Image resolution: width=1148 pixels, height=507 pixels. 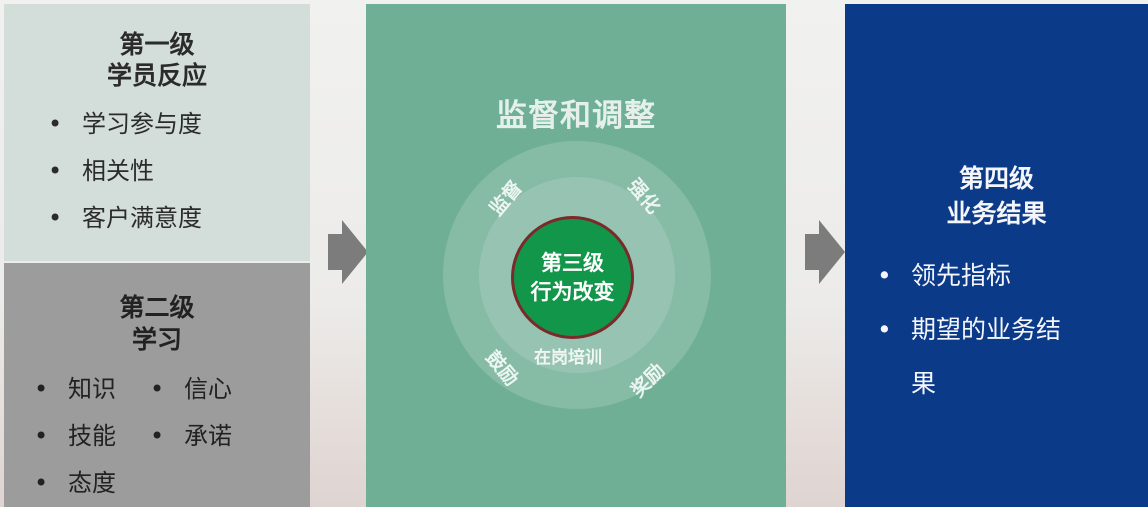 What do you see at coordinates (157, 44) in the screenshot?
I see `level1-title-line1: 第一级` at bounding box center [157, 44].